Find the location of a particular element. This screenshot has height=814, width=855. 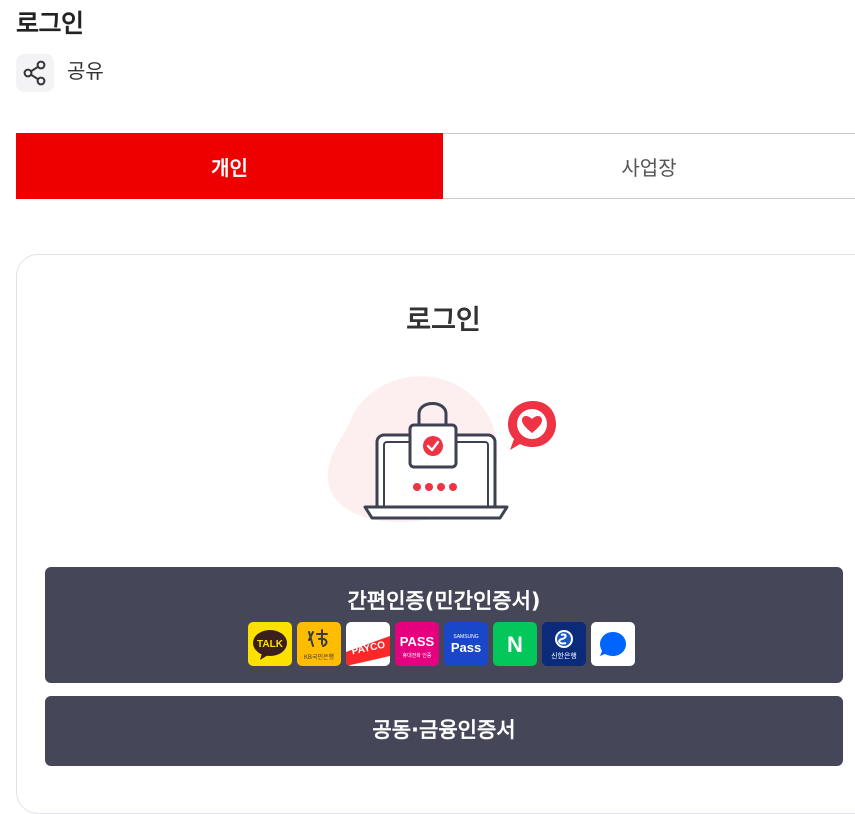

provider-shinhan-bank: 신한은행 is located at coordinates (564, 644).